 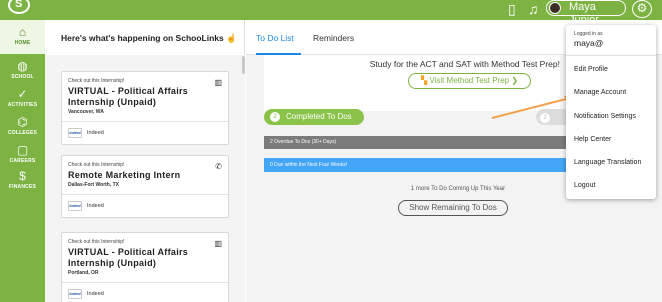 I want to click on completed-label: Completed To Dos, so click(x=319, y=116).